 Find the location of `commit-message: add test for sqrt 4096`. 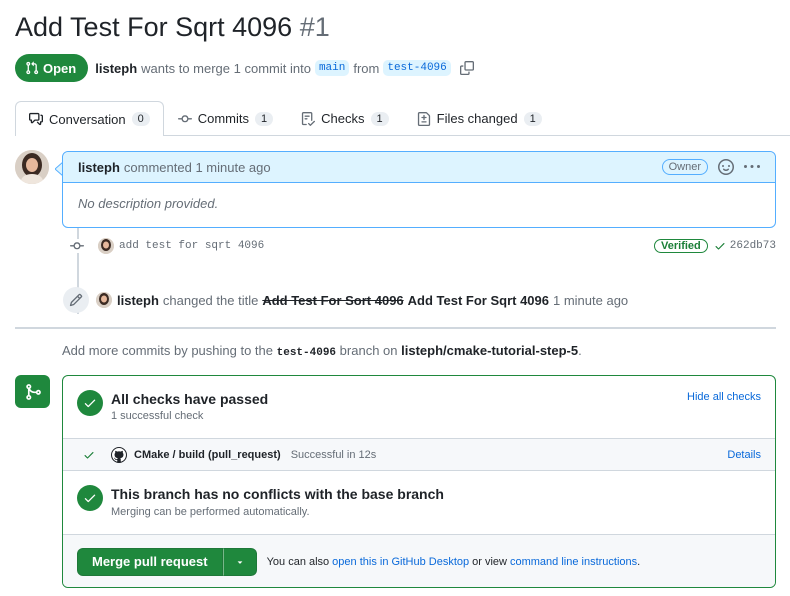

commit-message: add test for sqrt 4096 is located at coordinates (191, 246).